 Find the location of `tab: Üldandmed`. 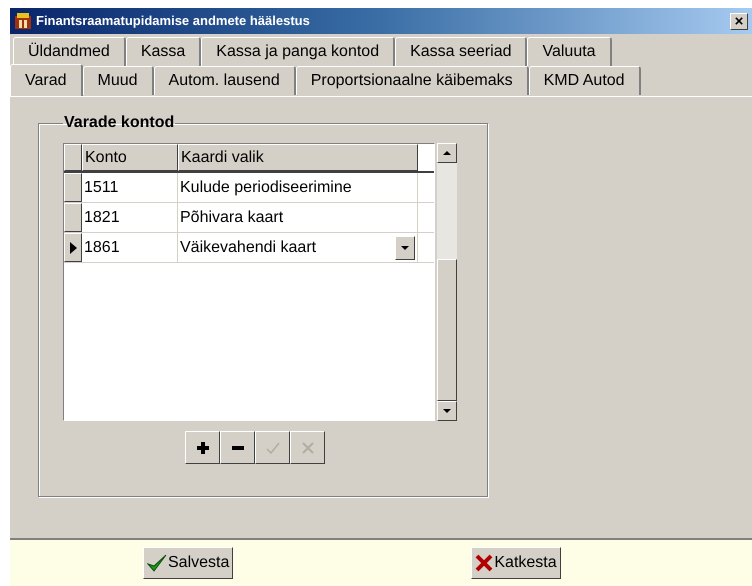

tab: Üldandmed is located at coordinates (69, 51).